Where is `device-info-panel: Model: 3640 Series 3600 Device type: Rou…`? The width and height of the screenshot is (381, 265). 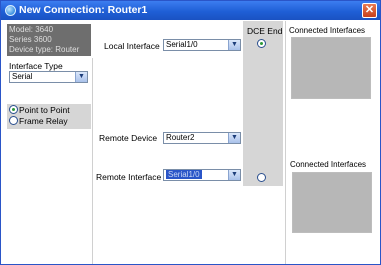
device-info-panel: Model: 3640 Series 3600 Device type: Rou… is located at coordinates (49, 40).